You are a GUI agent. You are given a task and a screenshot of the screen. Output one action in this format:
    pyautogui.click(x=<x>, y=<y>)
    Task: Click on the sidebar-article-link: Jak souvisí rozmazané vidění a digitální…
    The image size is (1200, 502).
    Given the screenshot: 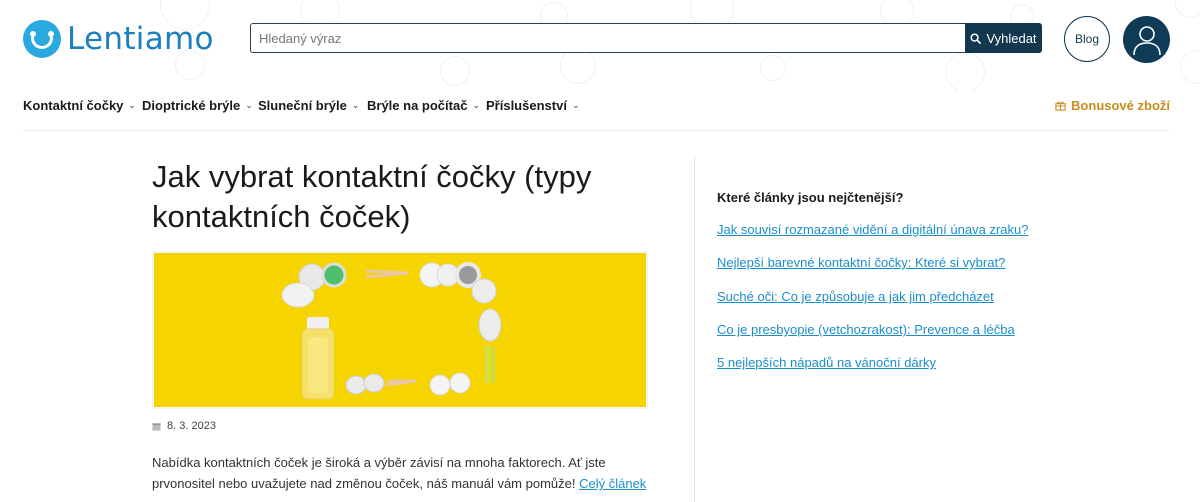 What is the action you would take?
    pyautogui.click(x=872, y=229)
    